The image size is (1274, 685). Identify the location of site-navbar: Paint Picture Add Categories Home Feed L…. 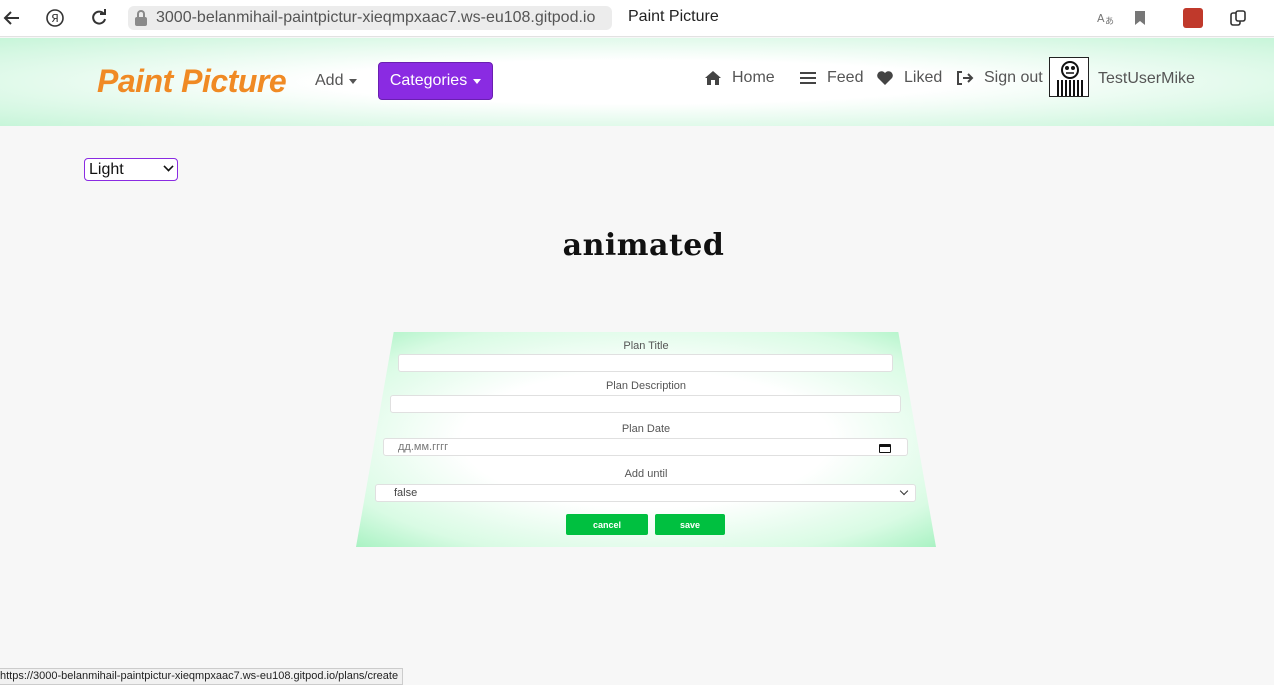
(637, 82).